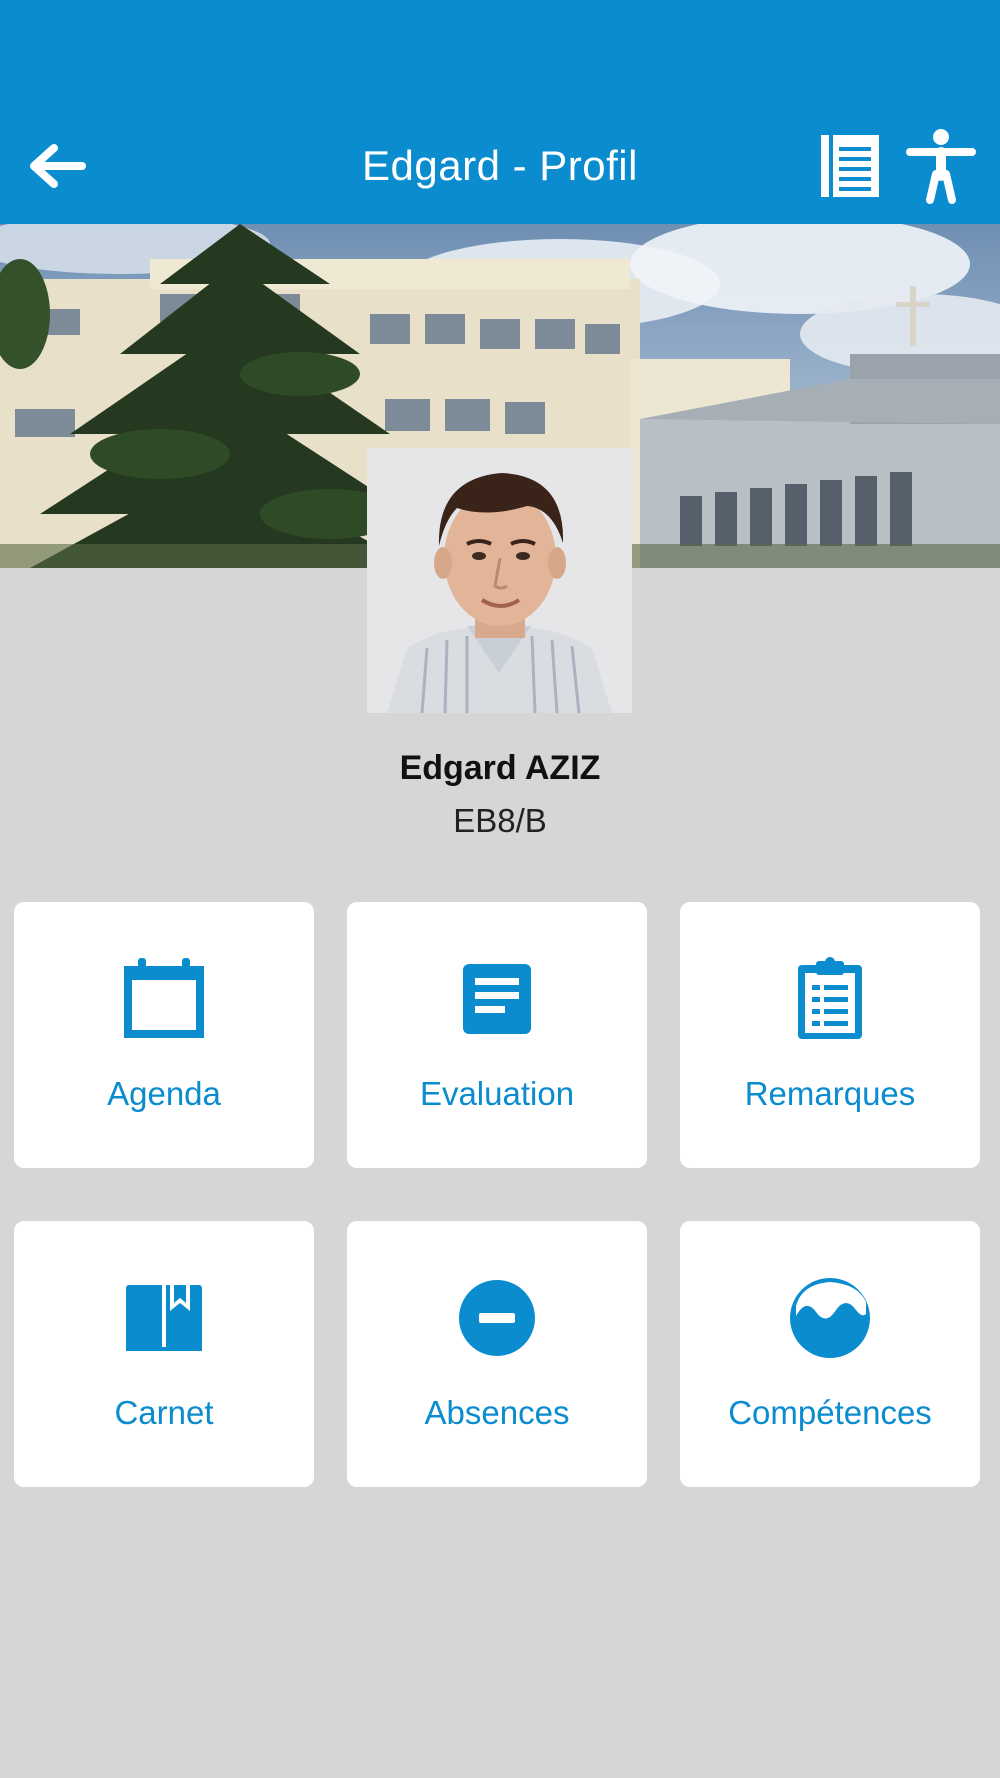 The height and width of the screenshot is (1778, 1000). What do you see at coordinates (830, 1412) in the screenshot?
I see `tile-label-competences: Compétences` at bounding box center [830, 1412].